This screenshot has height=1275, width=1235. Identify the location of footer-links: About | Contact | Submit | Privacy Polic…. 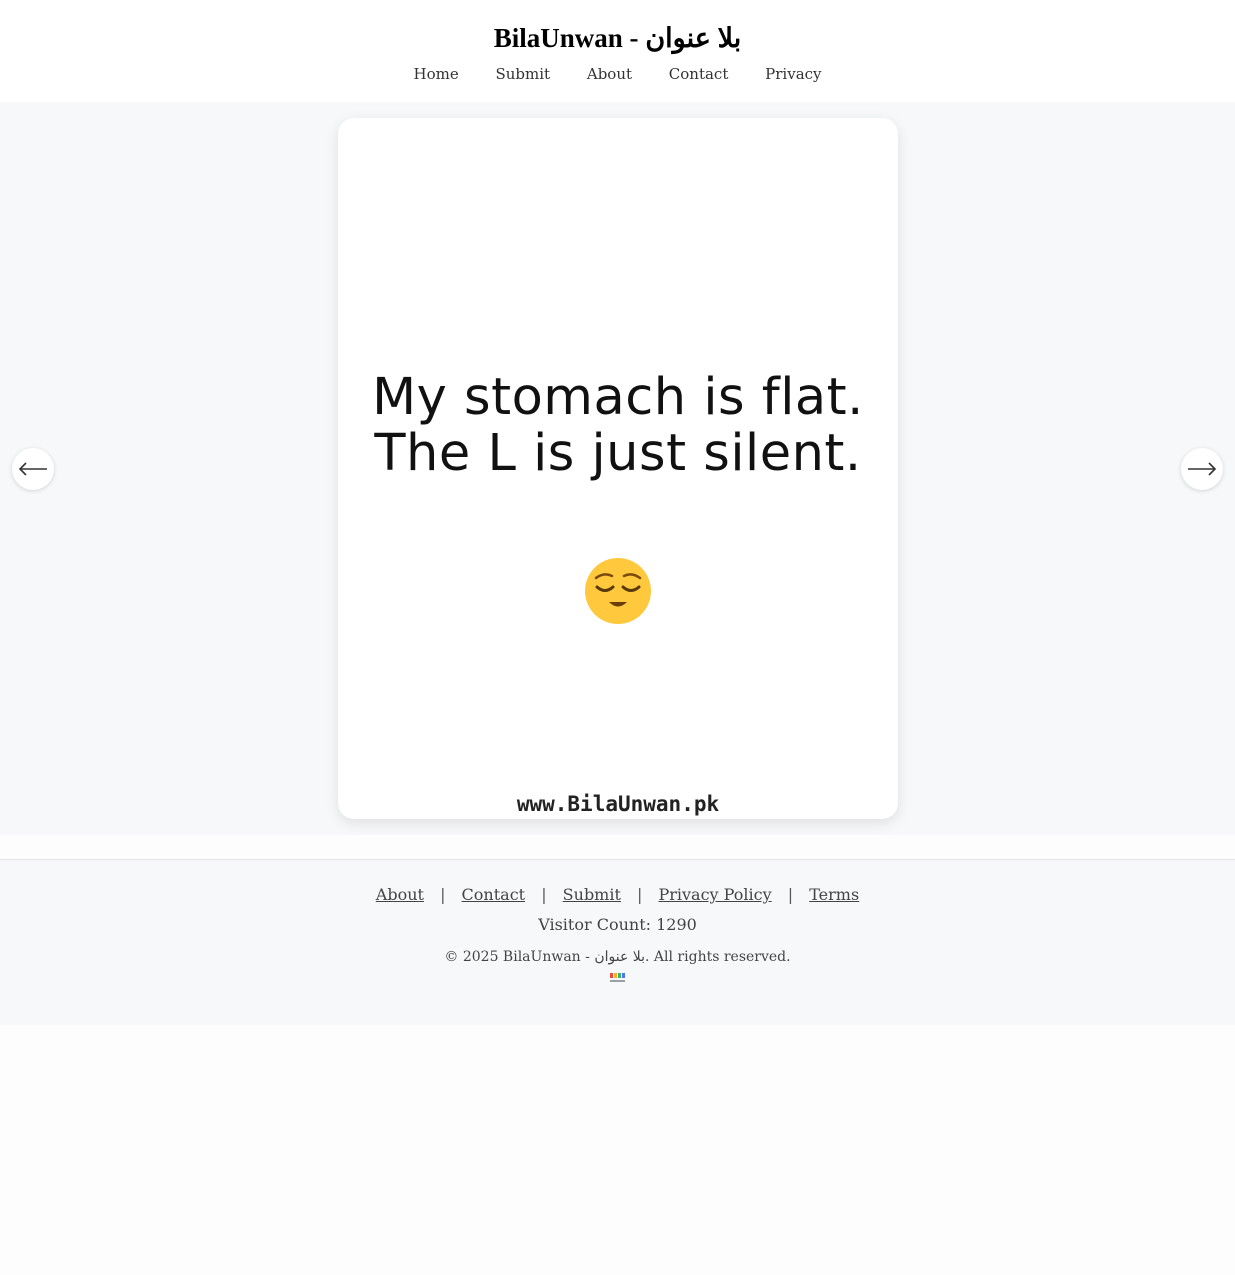
(617, 894).